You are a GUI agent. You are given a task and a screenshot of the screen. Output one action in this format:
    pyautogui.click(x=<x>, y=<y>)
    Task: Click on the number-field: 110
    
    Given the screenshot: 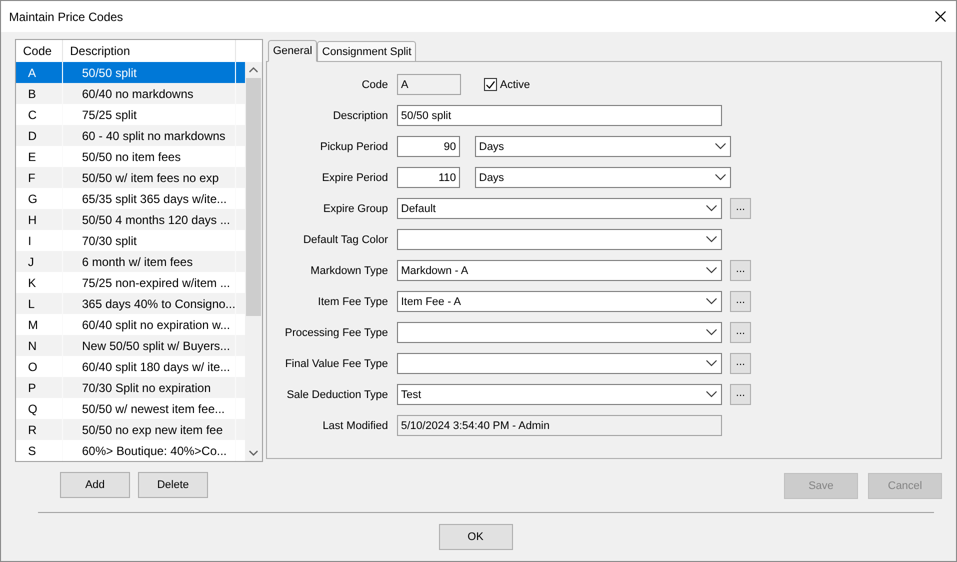 What is the action you would take?
    pyautogui.click(x=428, y=177)
    